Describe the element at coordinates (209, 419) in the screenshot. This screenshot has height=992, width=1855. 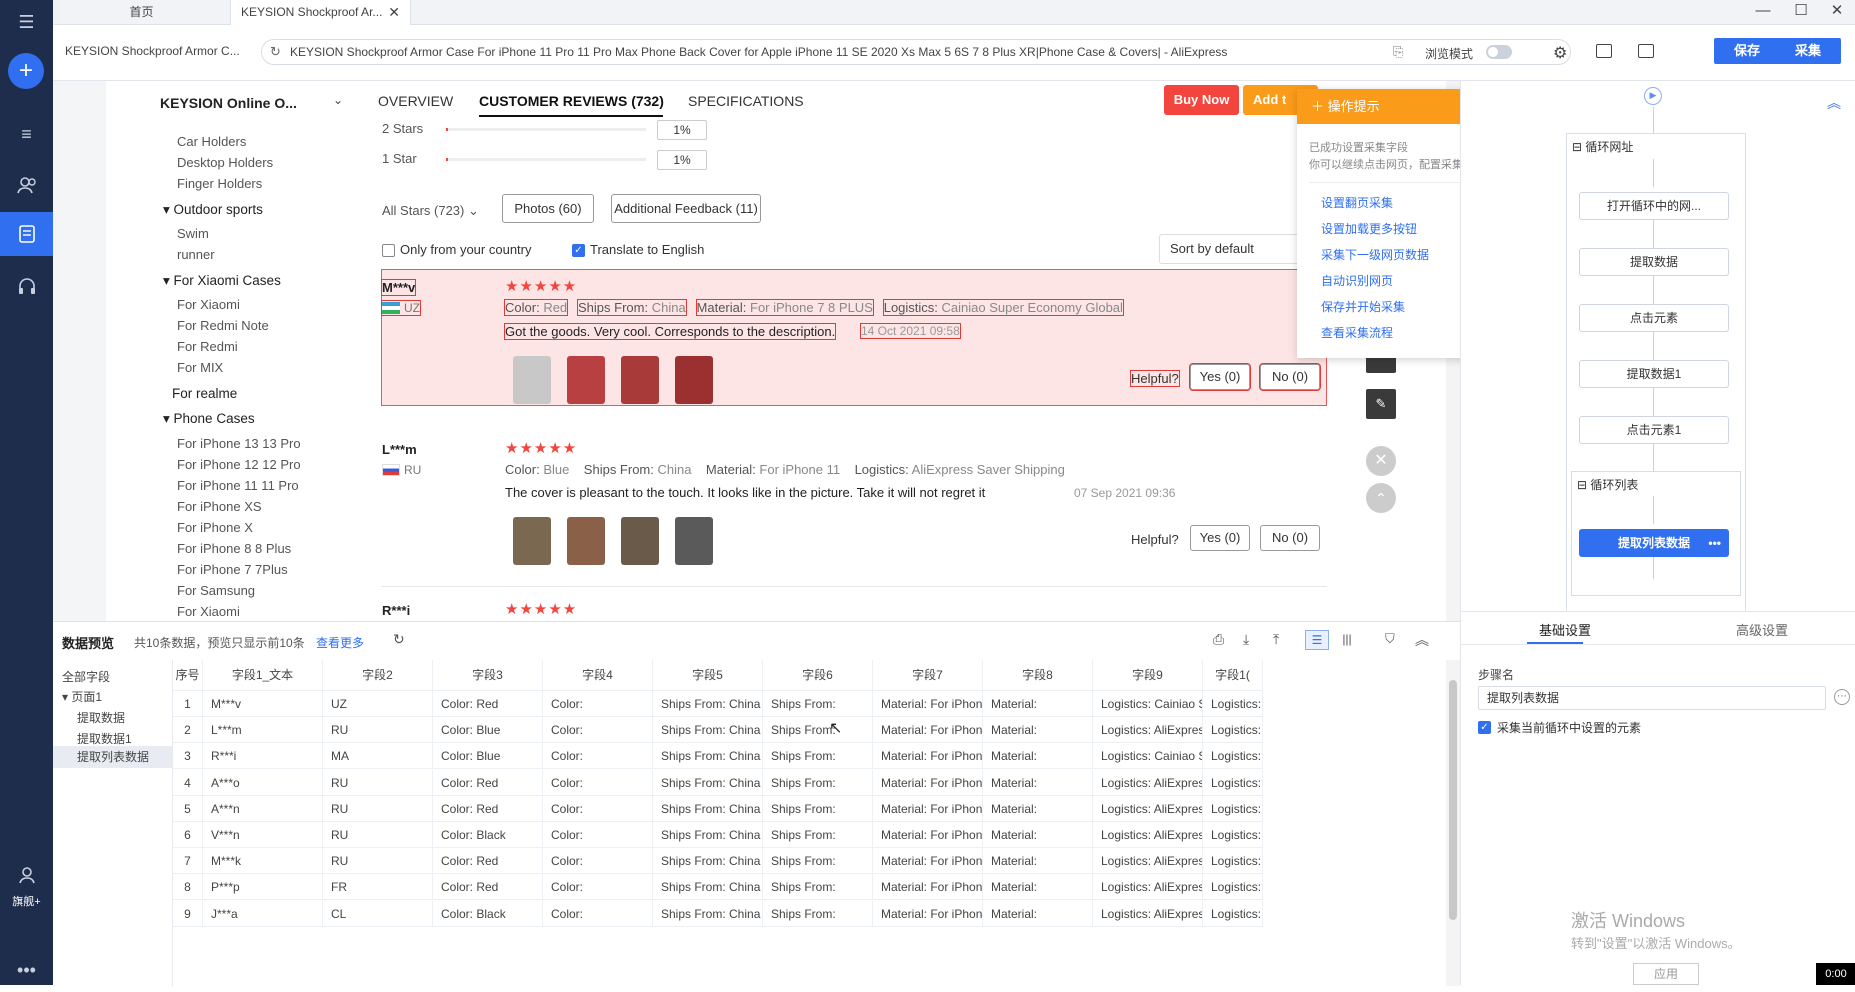
I see `category-heading: ▾ Phone Cases` at that location.